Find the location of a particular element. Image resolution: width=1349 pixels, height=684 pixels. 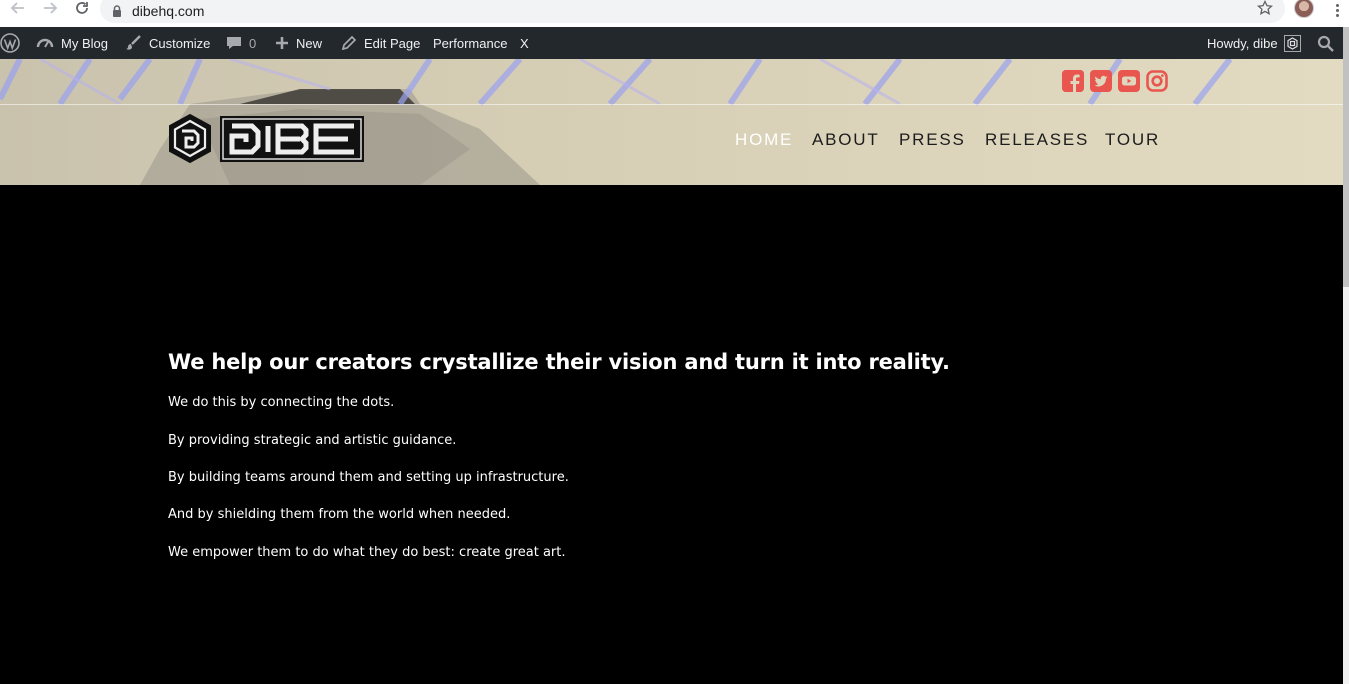

my-blog-label: My Blog is located at coordinates (84, 43).